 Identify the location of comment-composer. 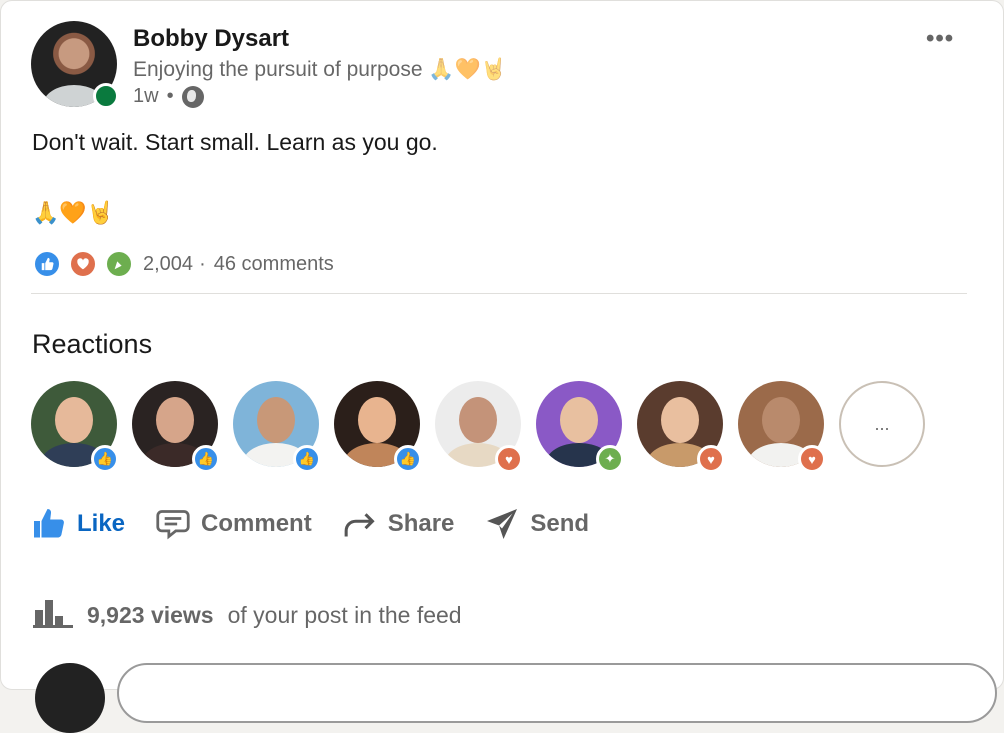
(514, 697).